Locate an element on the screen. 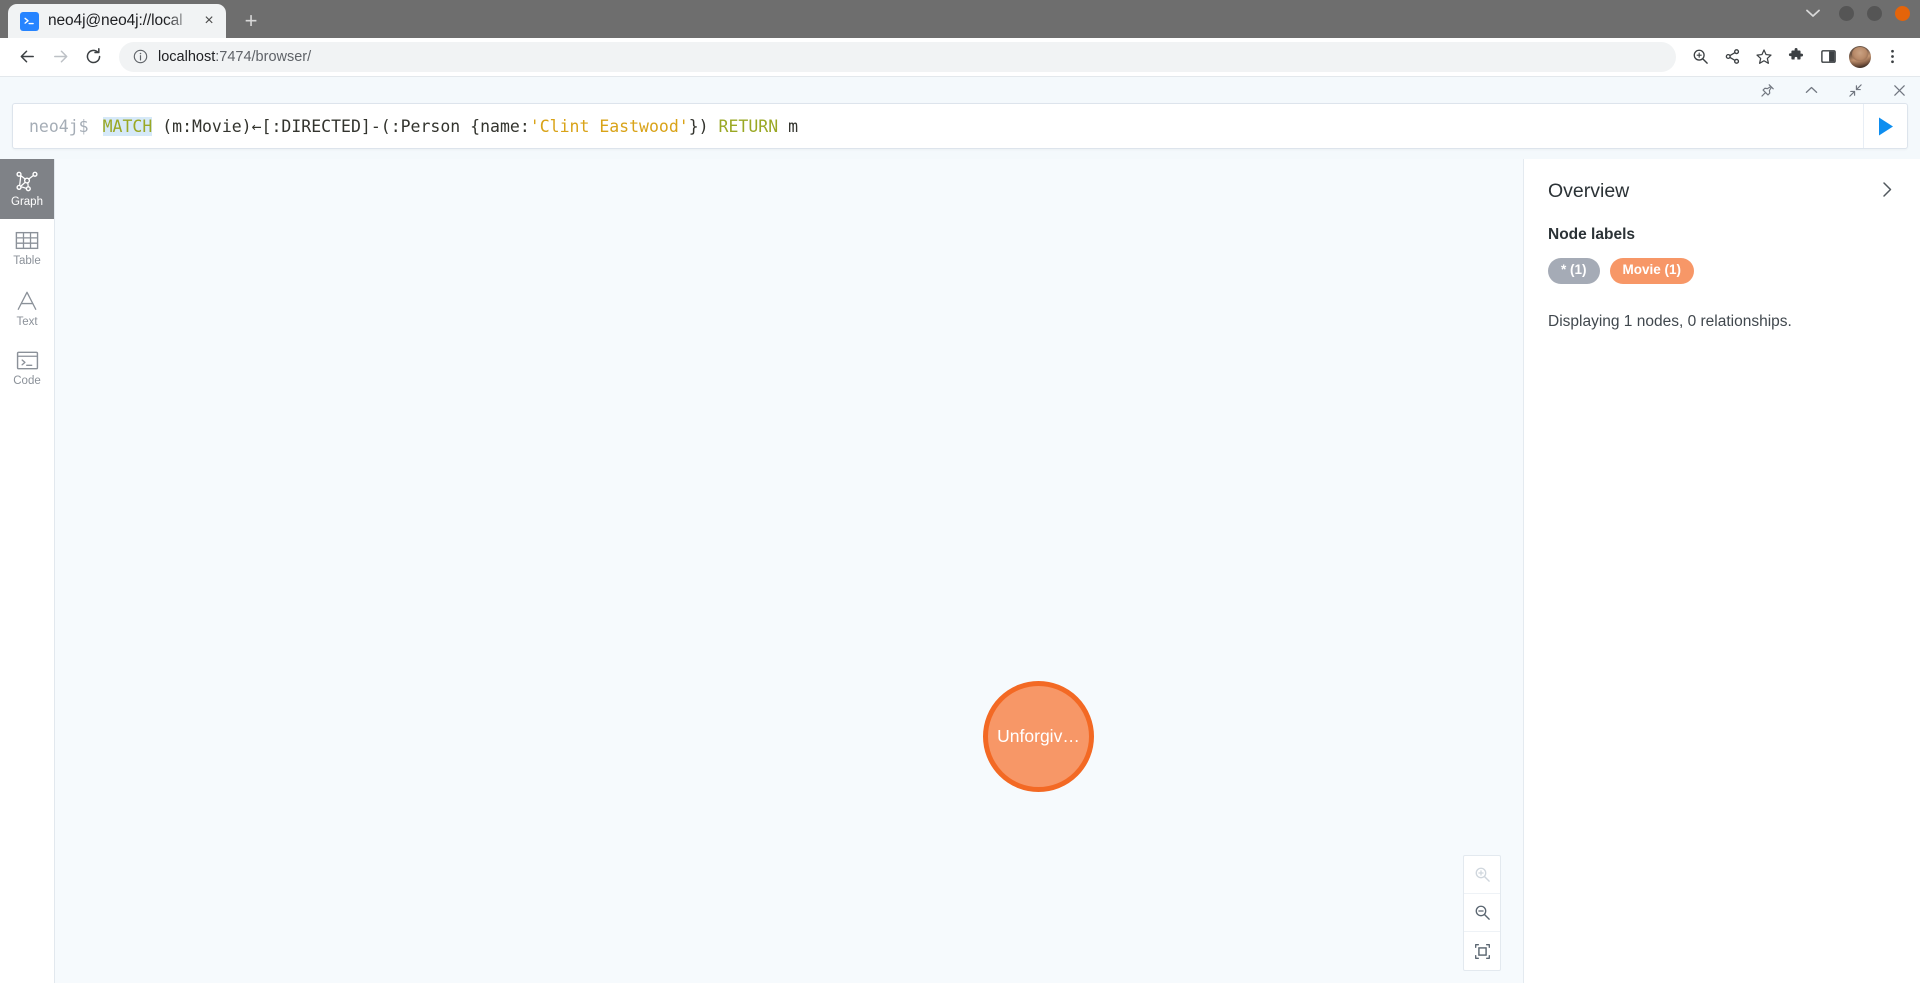  page-title: Overview is located at coordinates (1589, 191).